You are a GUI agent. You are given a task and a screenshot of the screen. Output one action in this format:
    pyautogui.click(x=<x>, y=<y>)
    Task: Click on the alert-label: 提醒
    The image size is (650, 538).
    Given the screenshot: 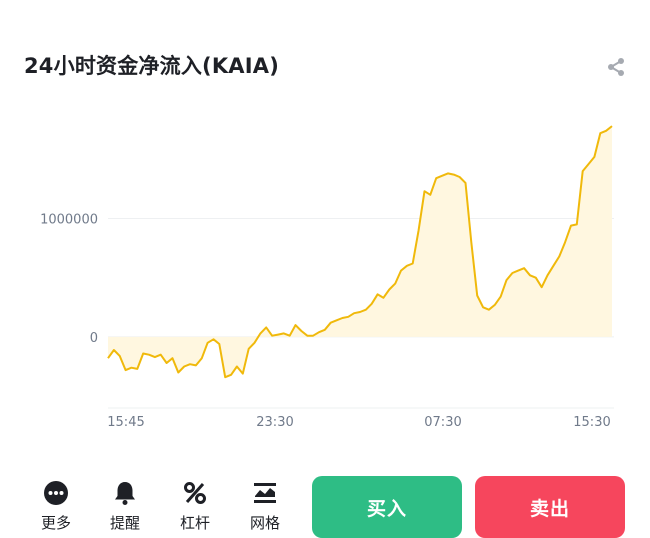 What is the action you would take?
    pyautogui.click(x=124, y=523)
    